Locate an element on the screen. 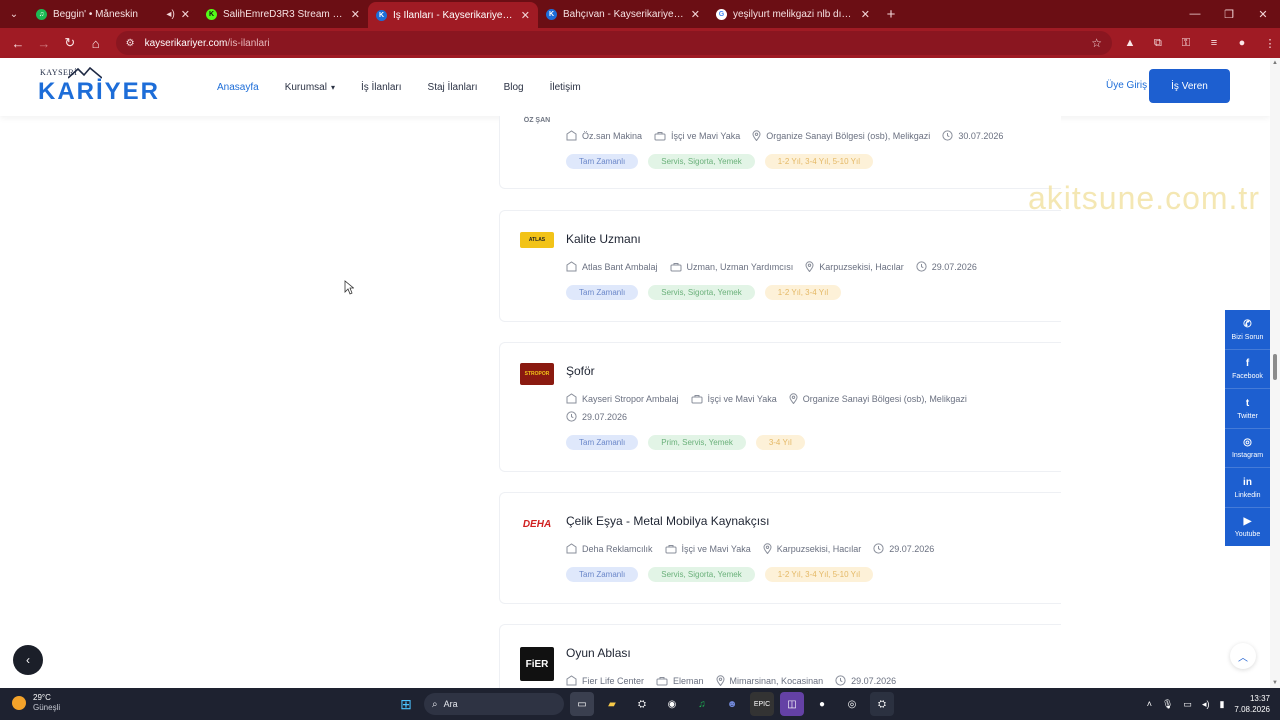 Image resolution: width=1280 pixels, height=720 pixels. social-twitter: t Twitter is located at coordinates (1247, 409).